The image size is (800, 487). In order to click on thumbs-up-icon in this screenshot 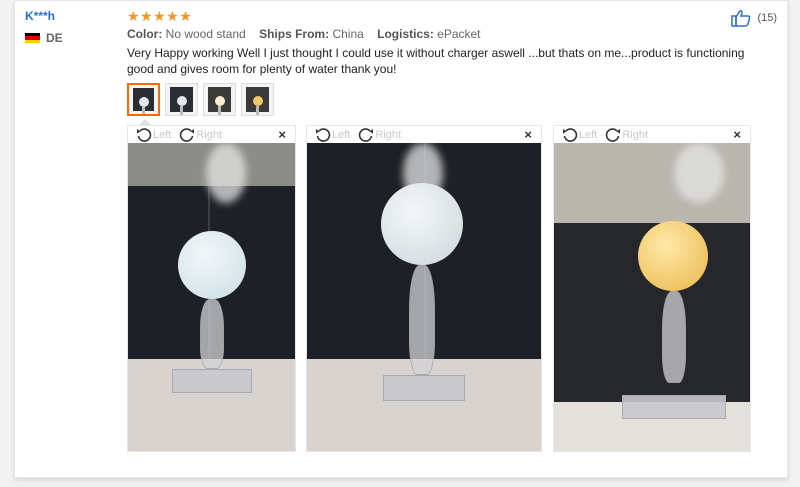, I will do `click(741, 18)`.